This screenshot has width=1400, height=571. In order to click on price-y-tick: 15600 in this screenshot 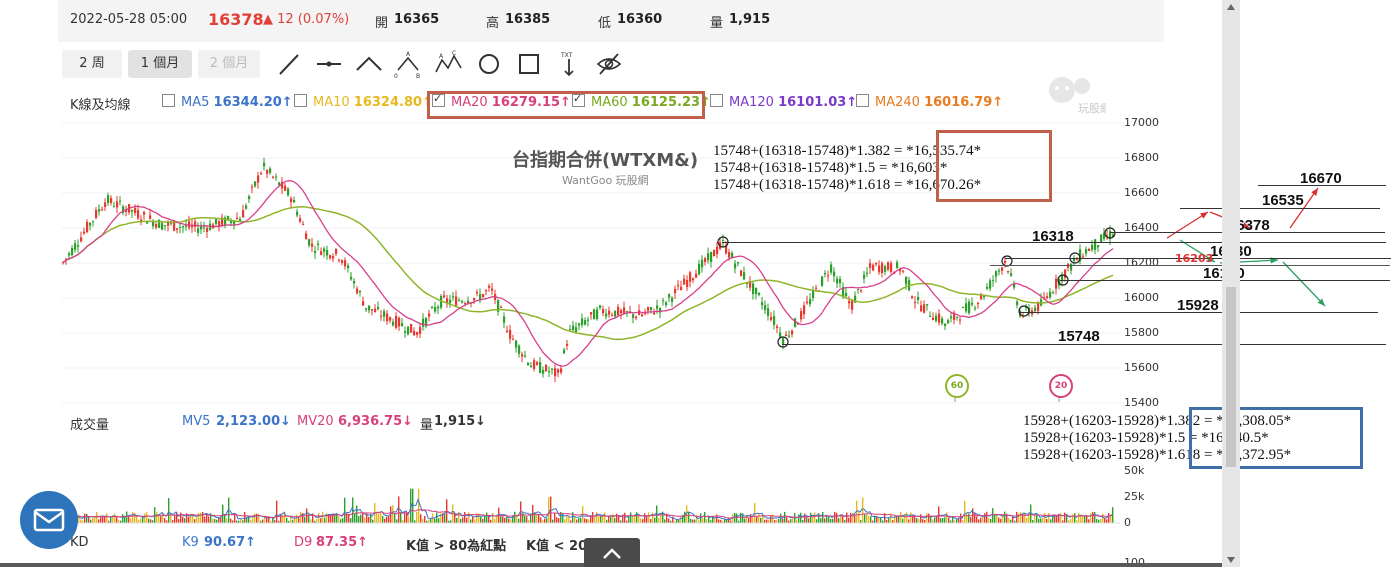, I will do `click(1141, 367)`.